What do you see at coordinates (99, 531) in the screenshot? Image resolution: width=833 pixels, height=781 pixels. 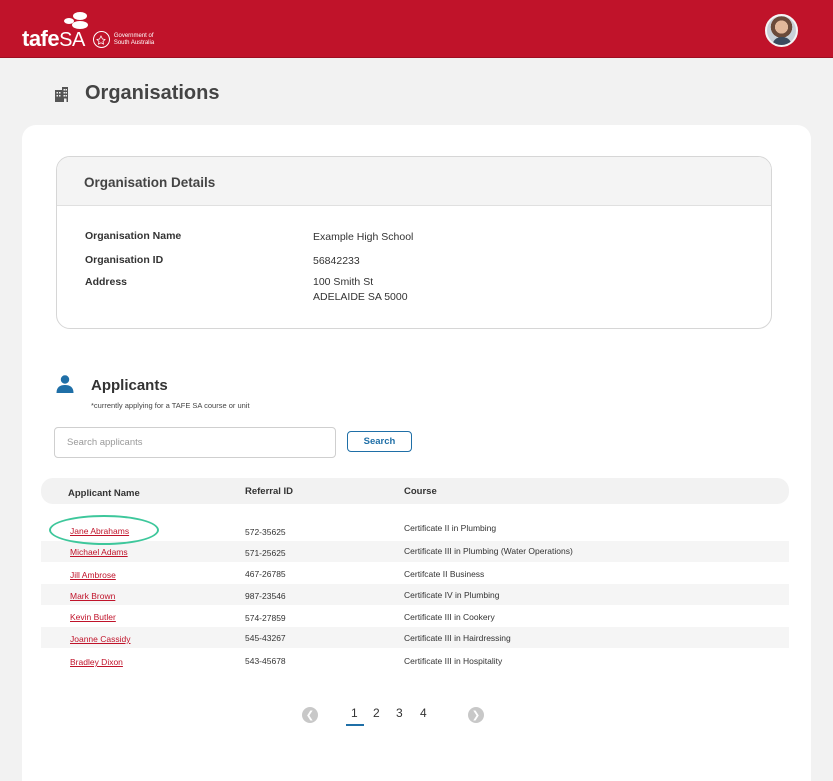 I see `applicant-name-link: Jane Abrahams` at bounding box center [99, 531].